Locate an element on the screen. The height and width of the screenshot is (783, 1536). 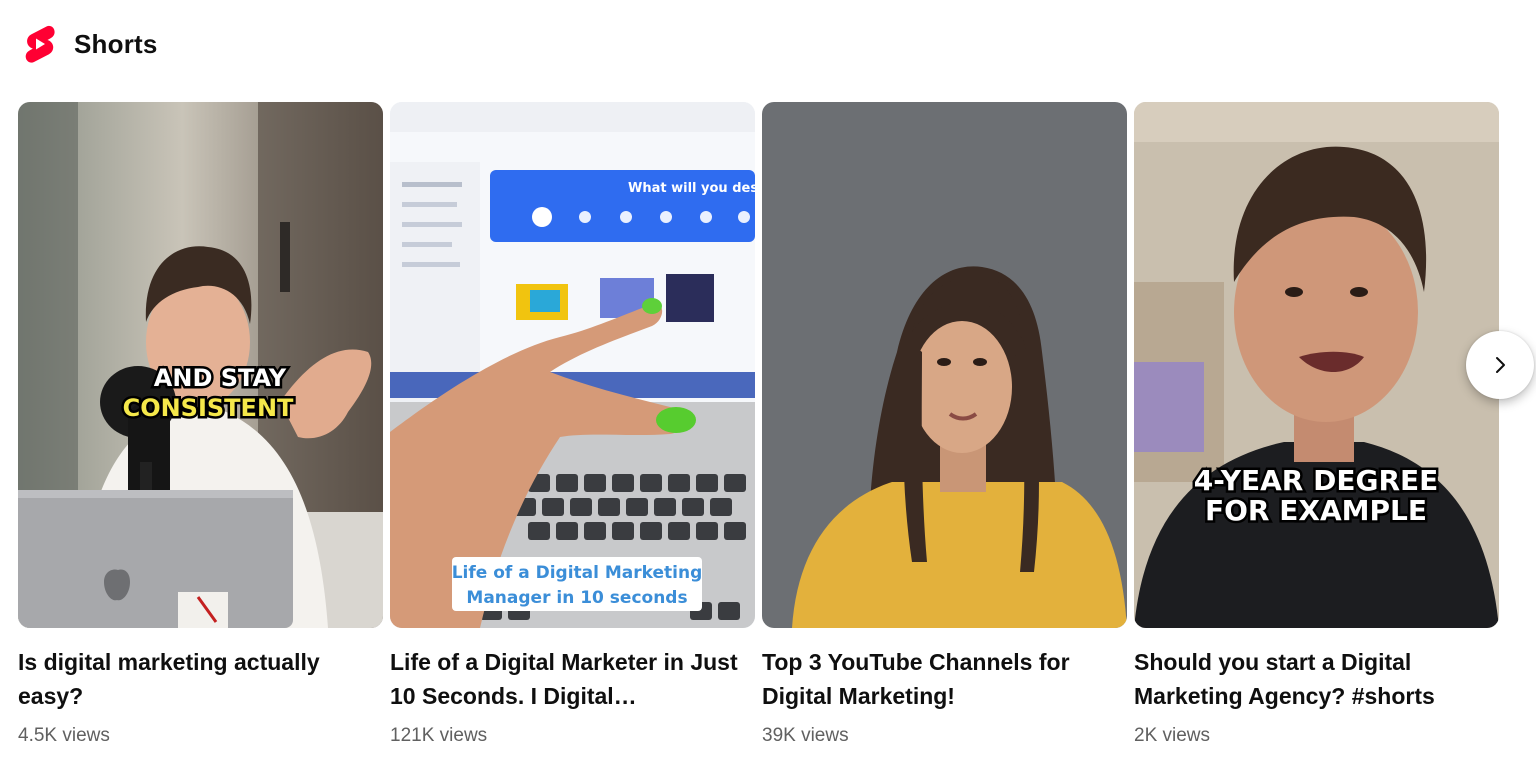
caption-line2: Manager in 10 seconds is located at coordinates (576, 598).